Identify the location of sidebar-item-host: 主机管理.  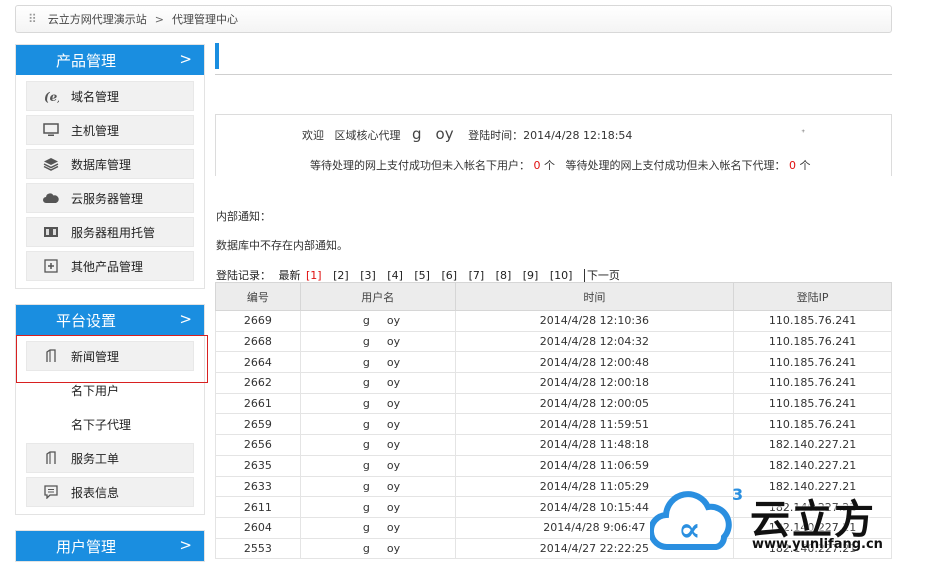
(110, 130).